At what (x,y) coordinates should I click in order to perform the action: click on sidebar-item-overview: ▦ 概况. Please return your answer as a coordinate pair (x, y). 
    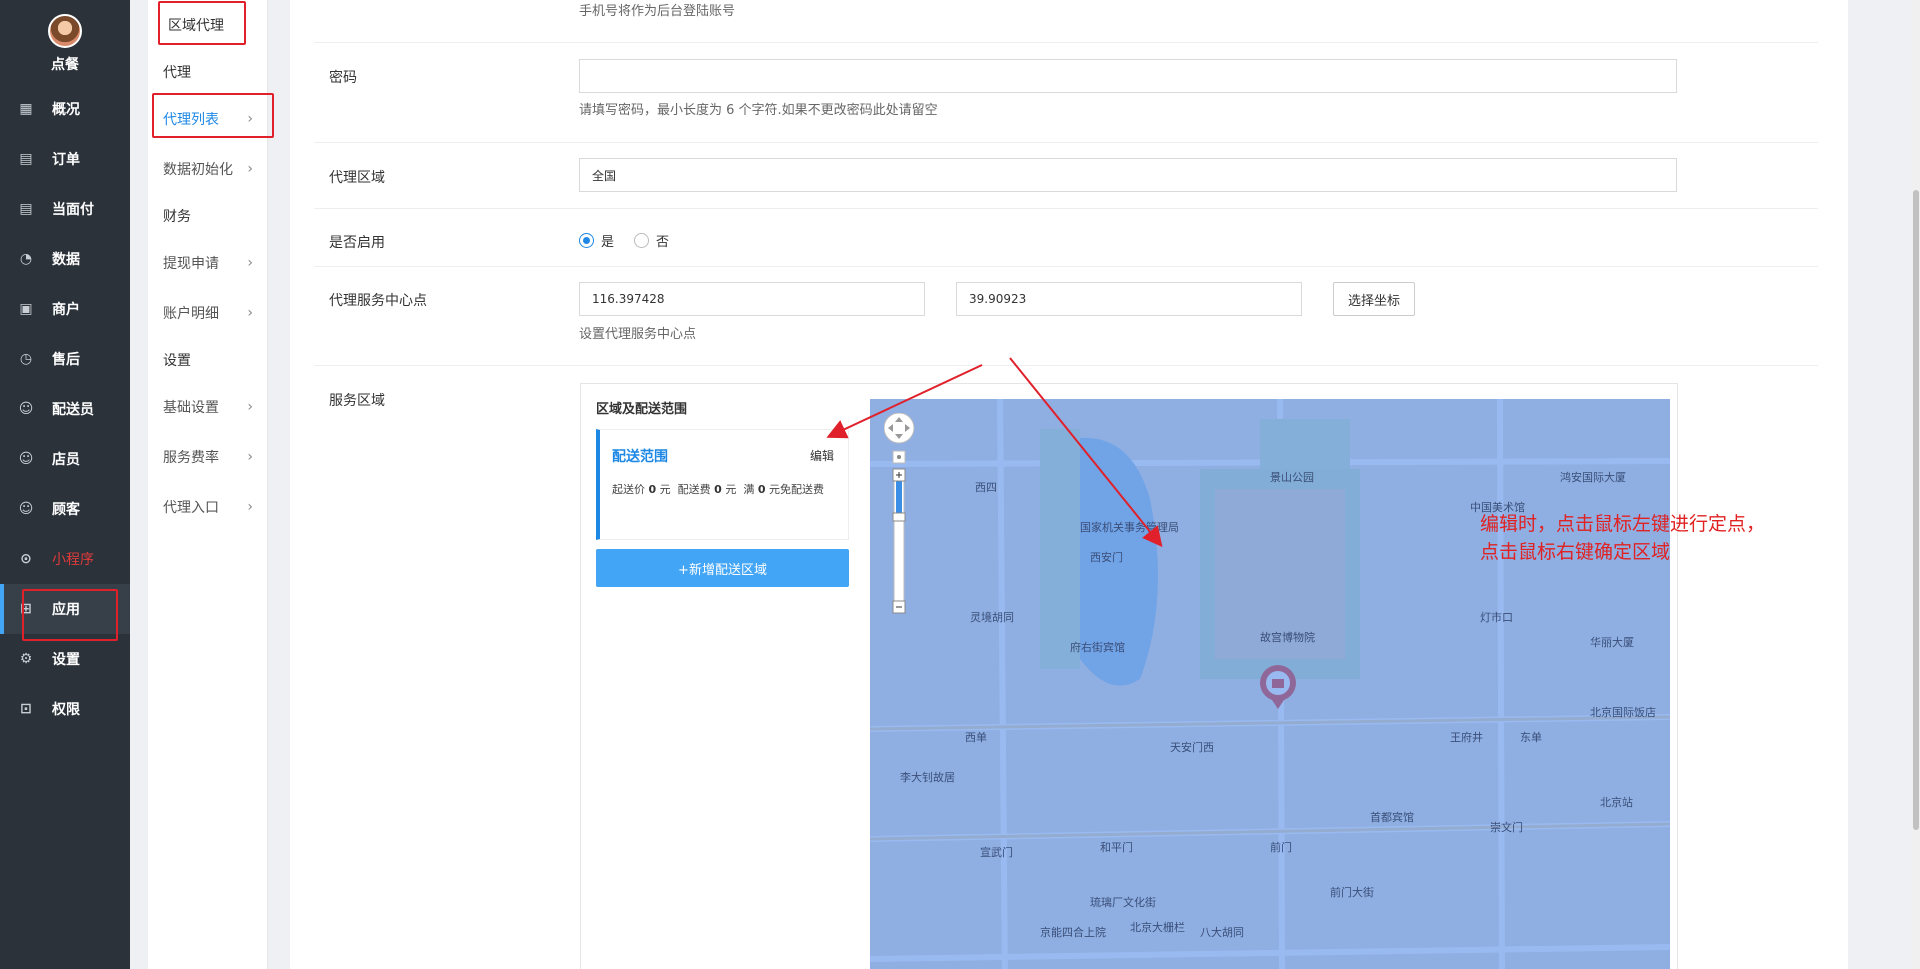
    Looking at the image, I should click on (65, 109).